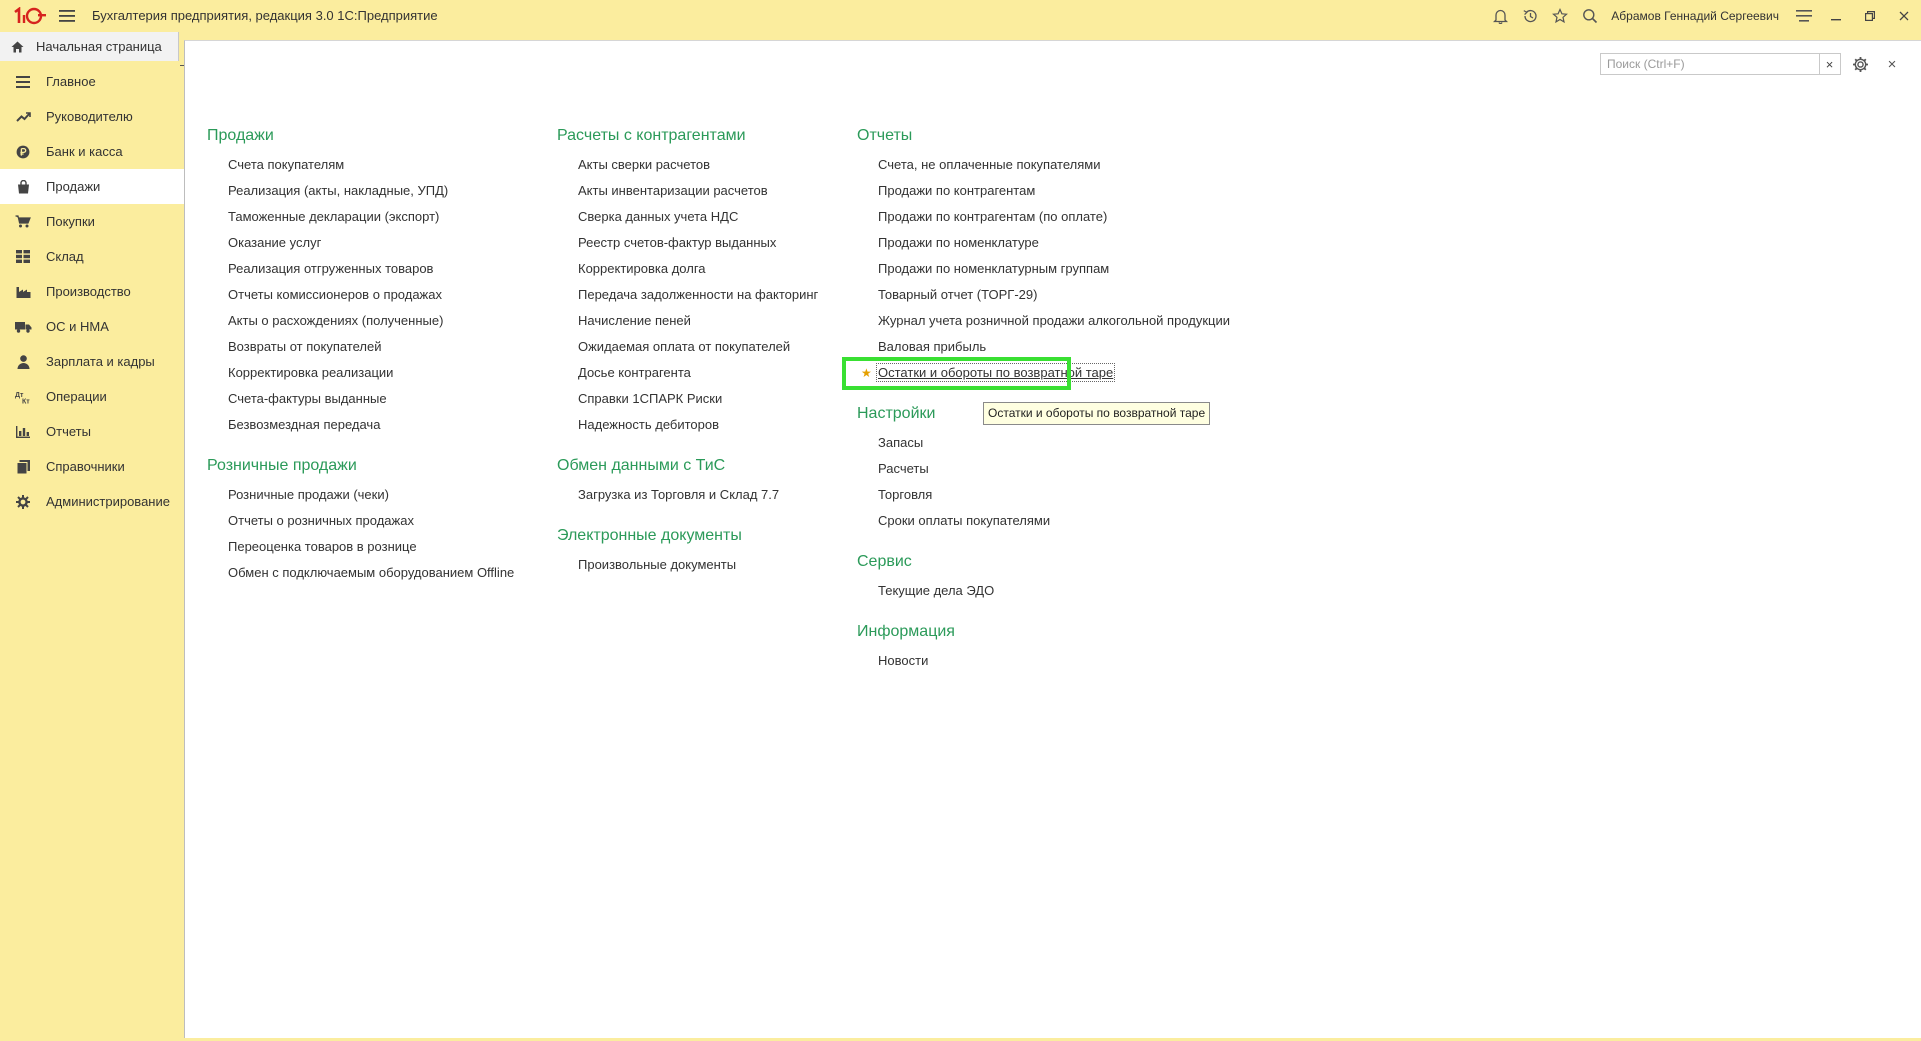 This screenshot has height=1041, width=1921. I want to click on section-link: Новости, so click(1067, 661).